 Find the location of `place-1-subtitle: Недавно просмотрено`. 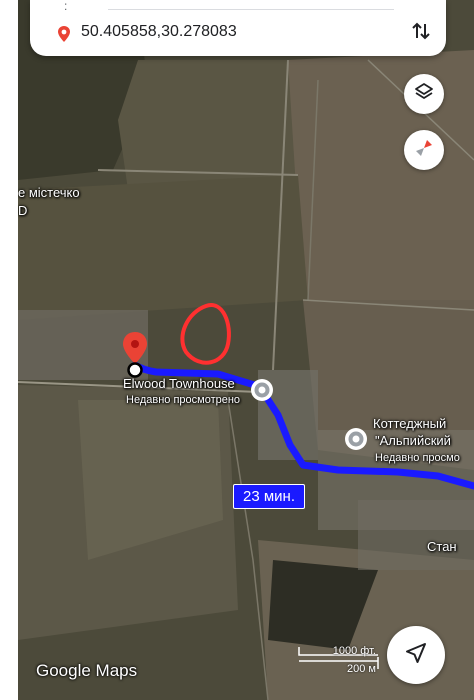

place-1-subtitle: Недавно просмотрено is located at coordinates (183, 400).